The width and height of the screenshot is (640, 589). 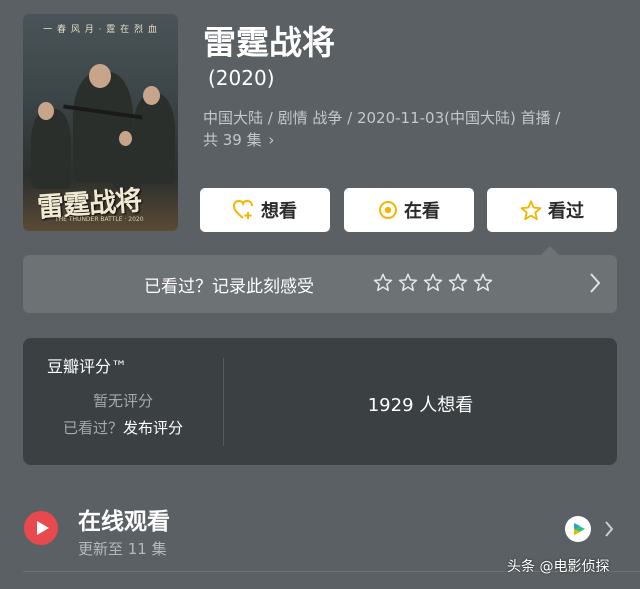 What do you see at coordinates (122, 401) in the screenshot?
I see `no-rating-text: 暂无评分` at bounding box center [122, 401].